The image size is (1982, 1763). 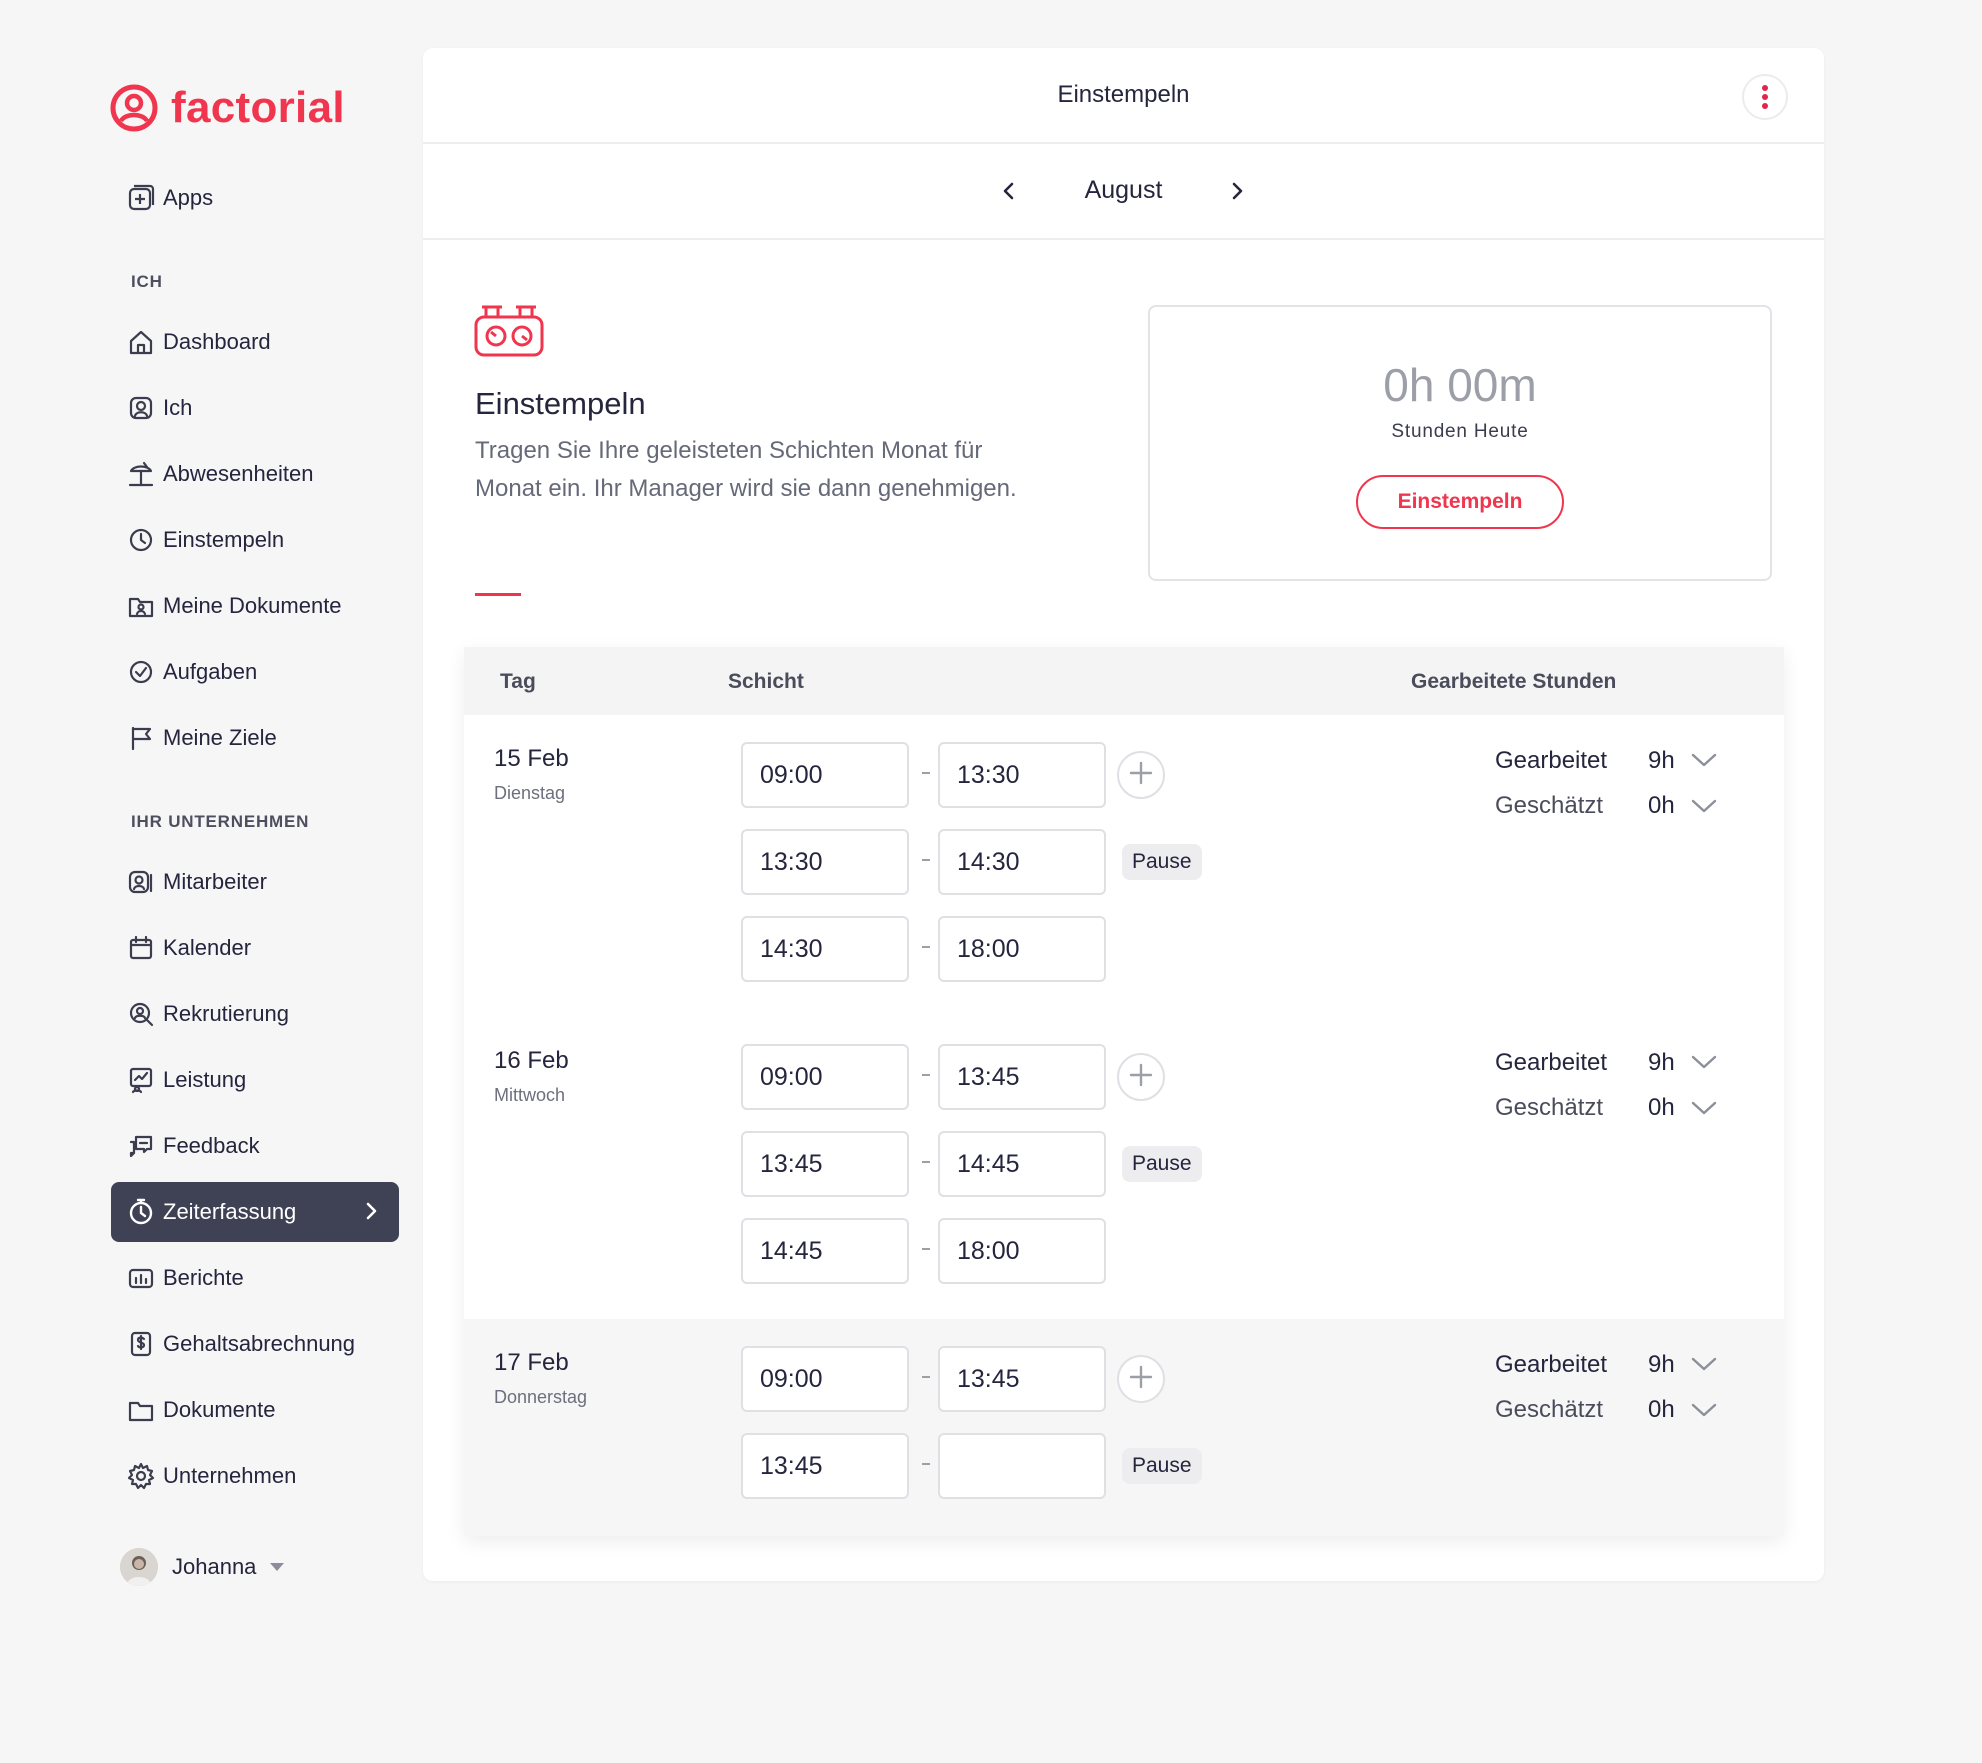 I want to click on sidebar-item-abwesenheiten: Abwesenheiten, so click(x=255, y=474).